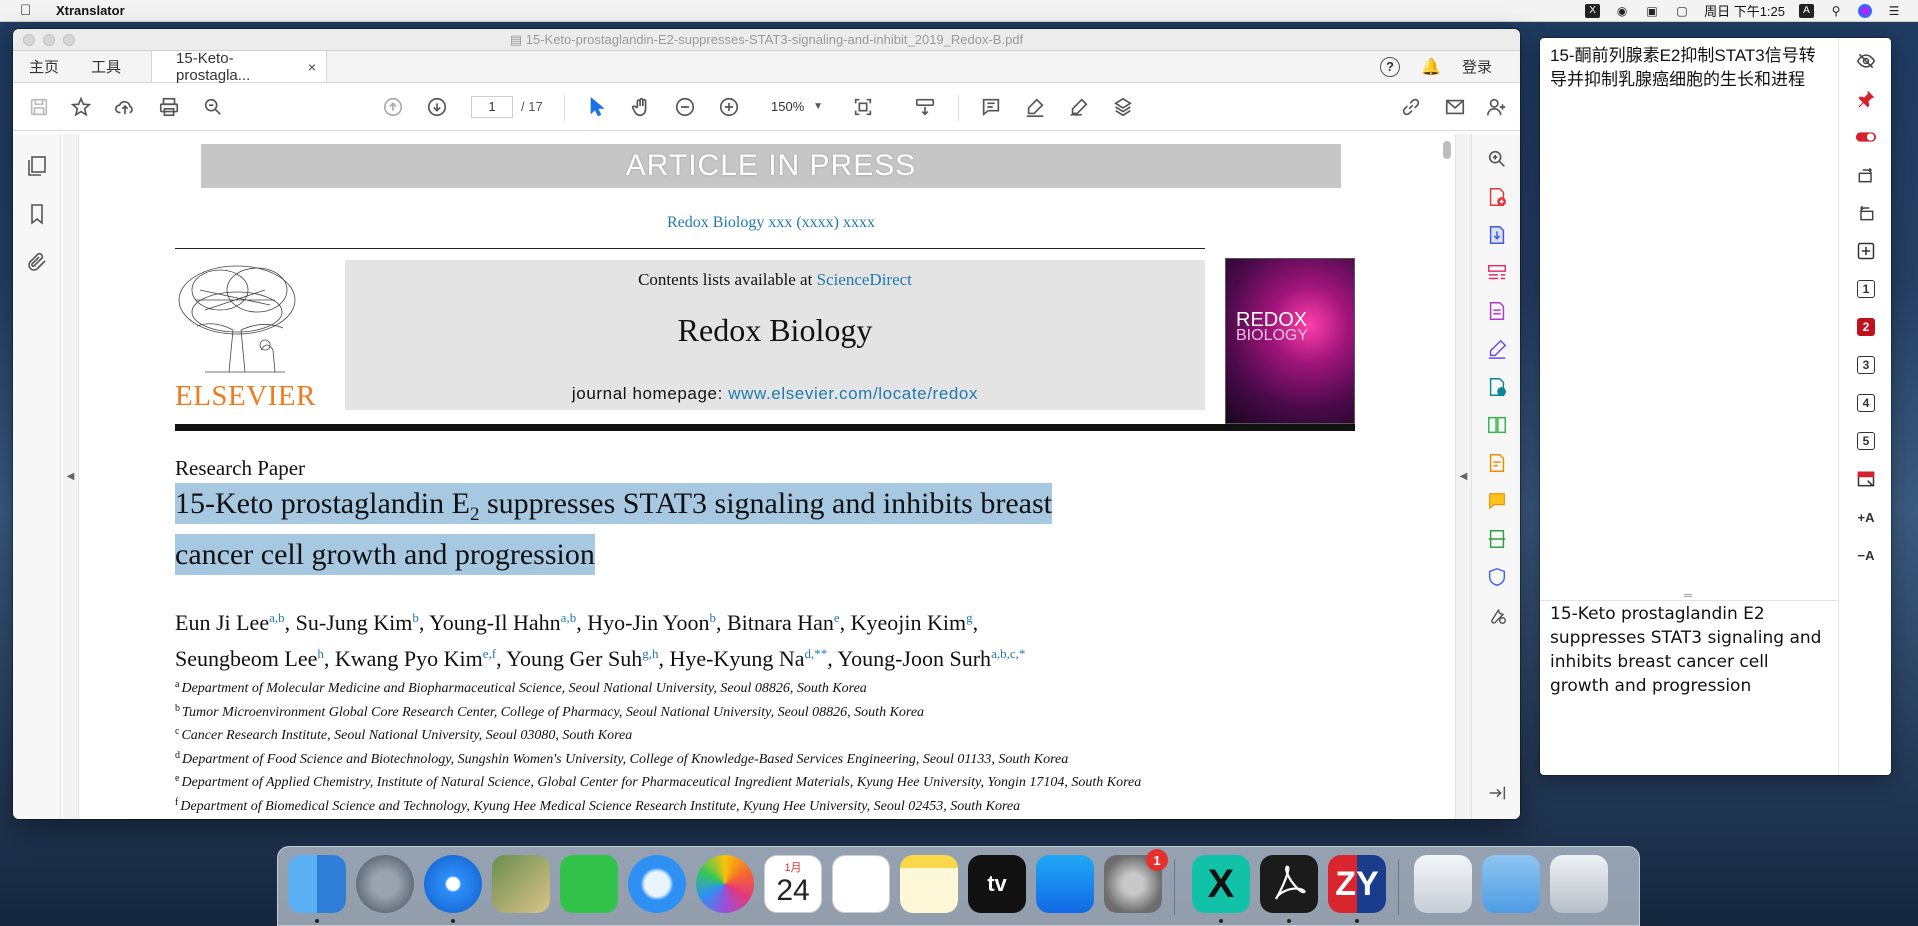 The width and height of the screenshot is (1918, 926). What do you see at coordinates (1866, 213) in the screenshot?
I see `rotate-back-icon` at bounding box center [1866, 213].